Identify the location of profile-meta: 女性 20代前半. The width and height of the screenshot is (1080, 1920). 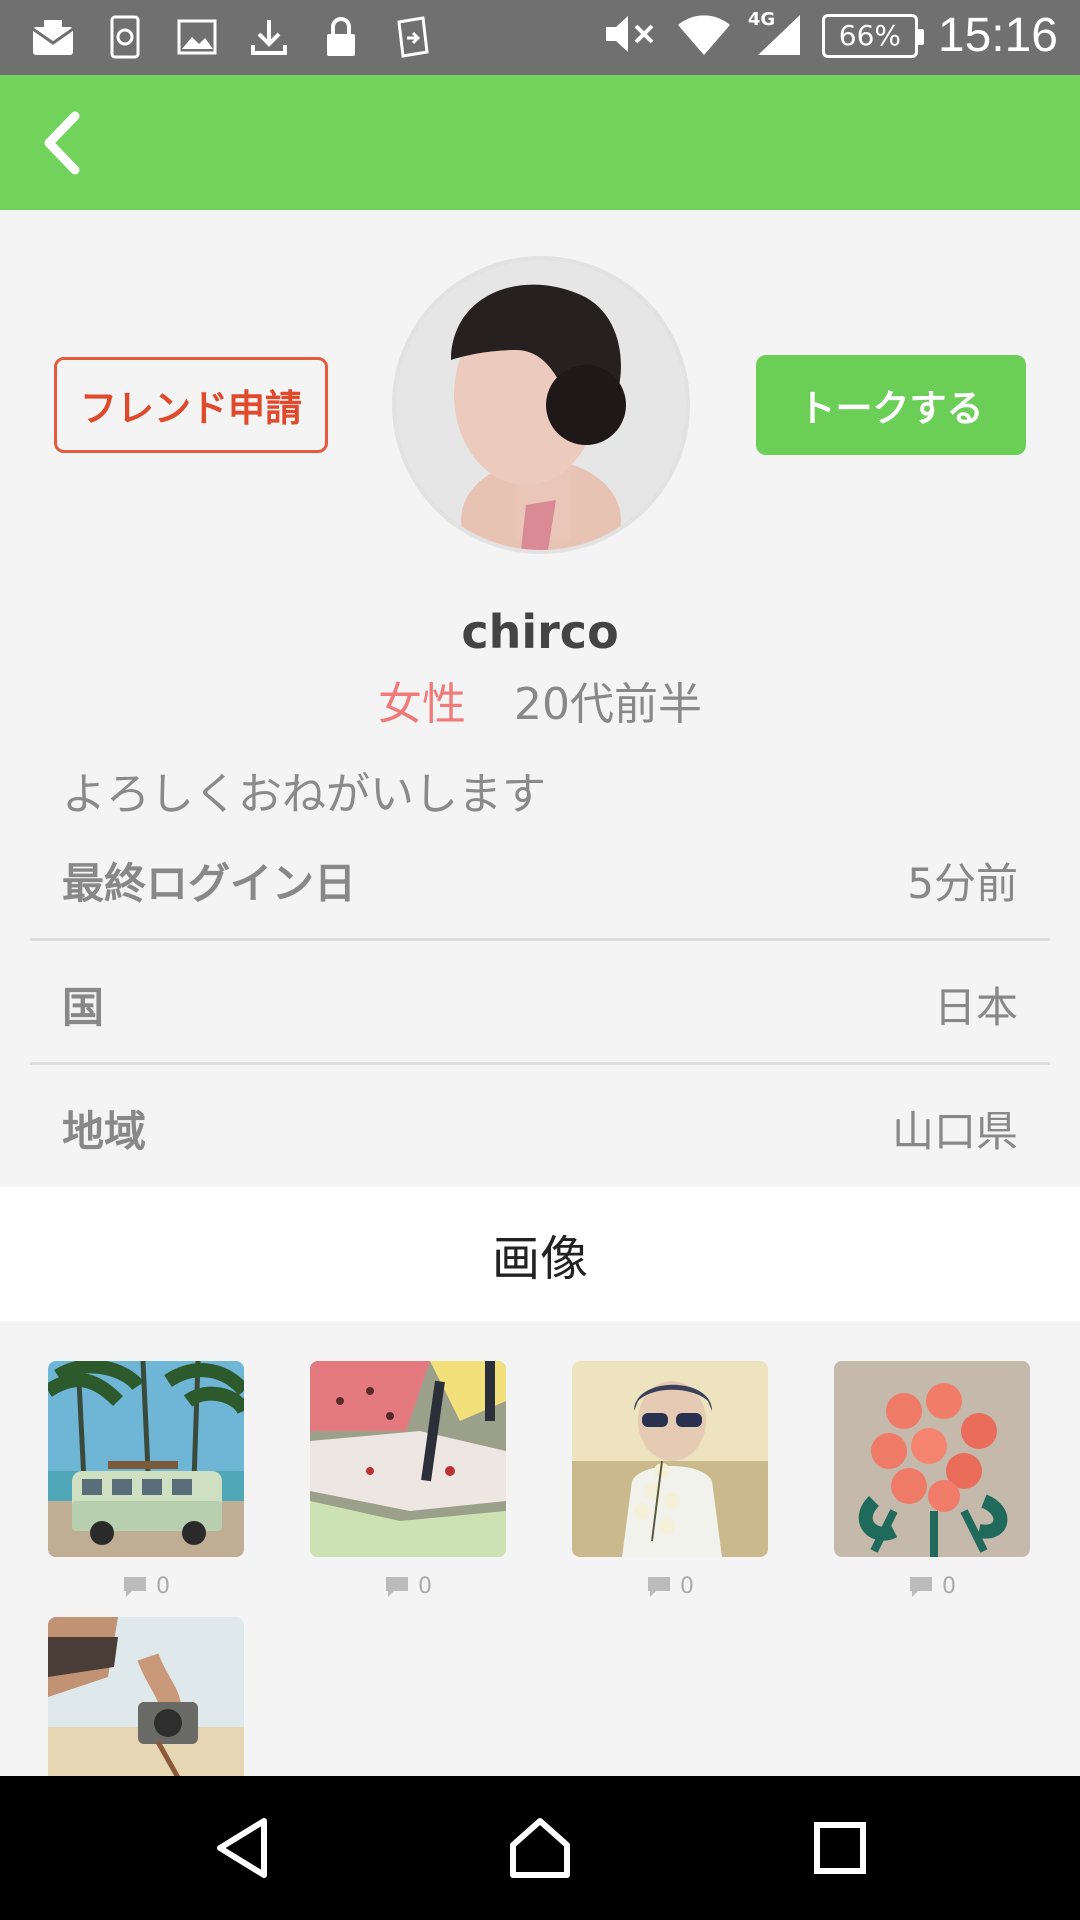
(540, 700).